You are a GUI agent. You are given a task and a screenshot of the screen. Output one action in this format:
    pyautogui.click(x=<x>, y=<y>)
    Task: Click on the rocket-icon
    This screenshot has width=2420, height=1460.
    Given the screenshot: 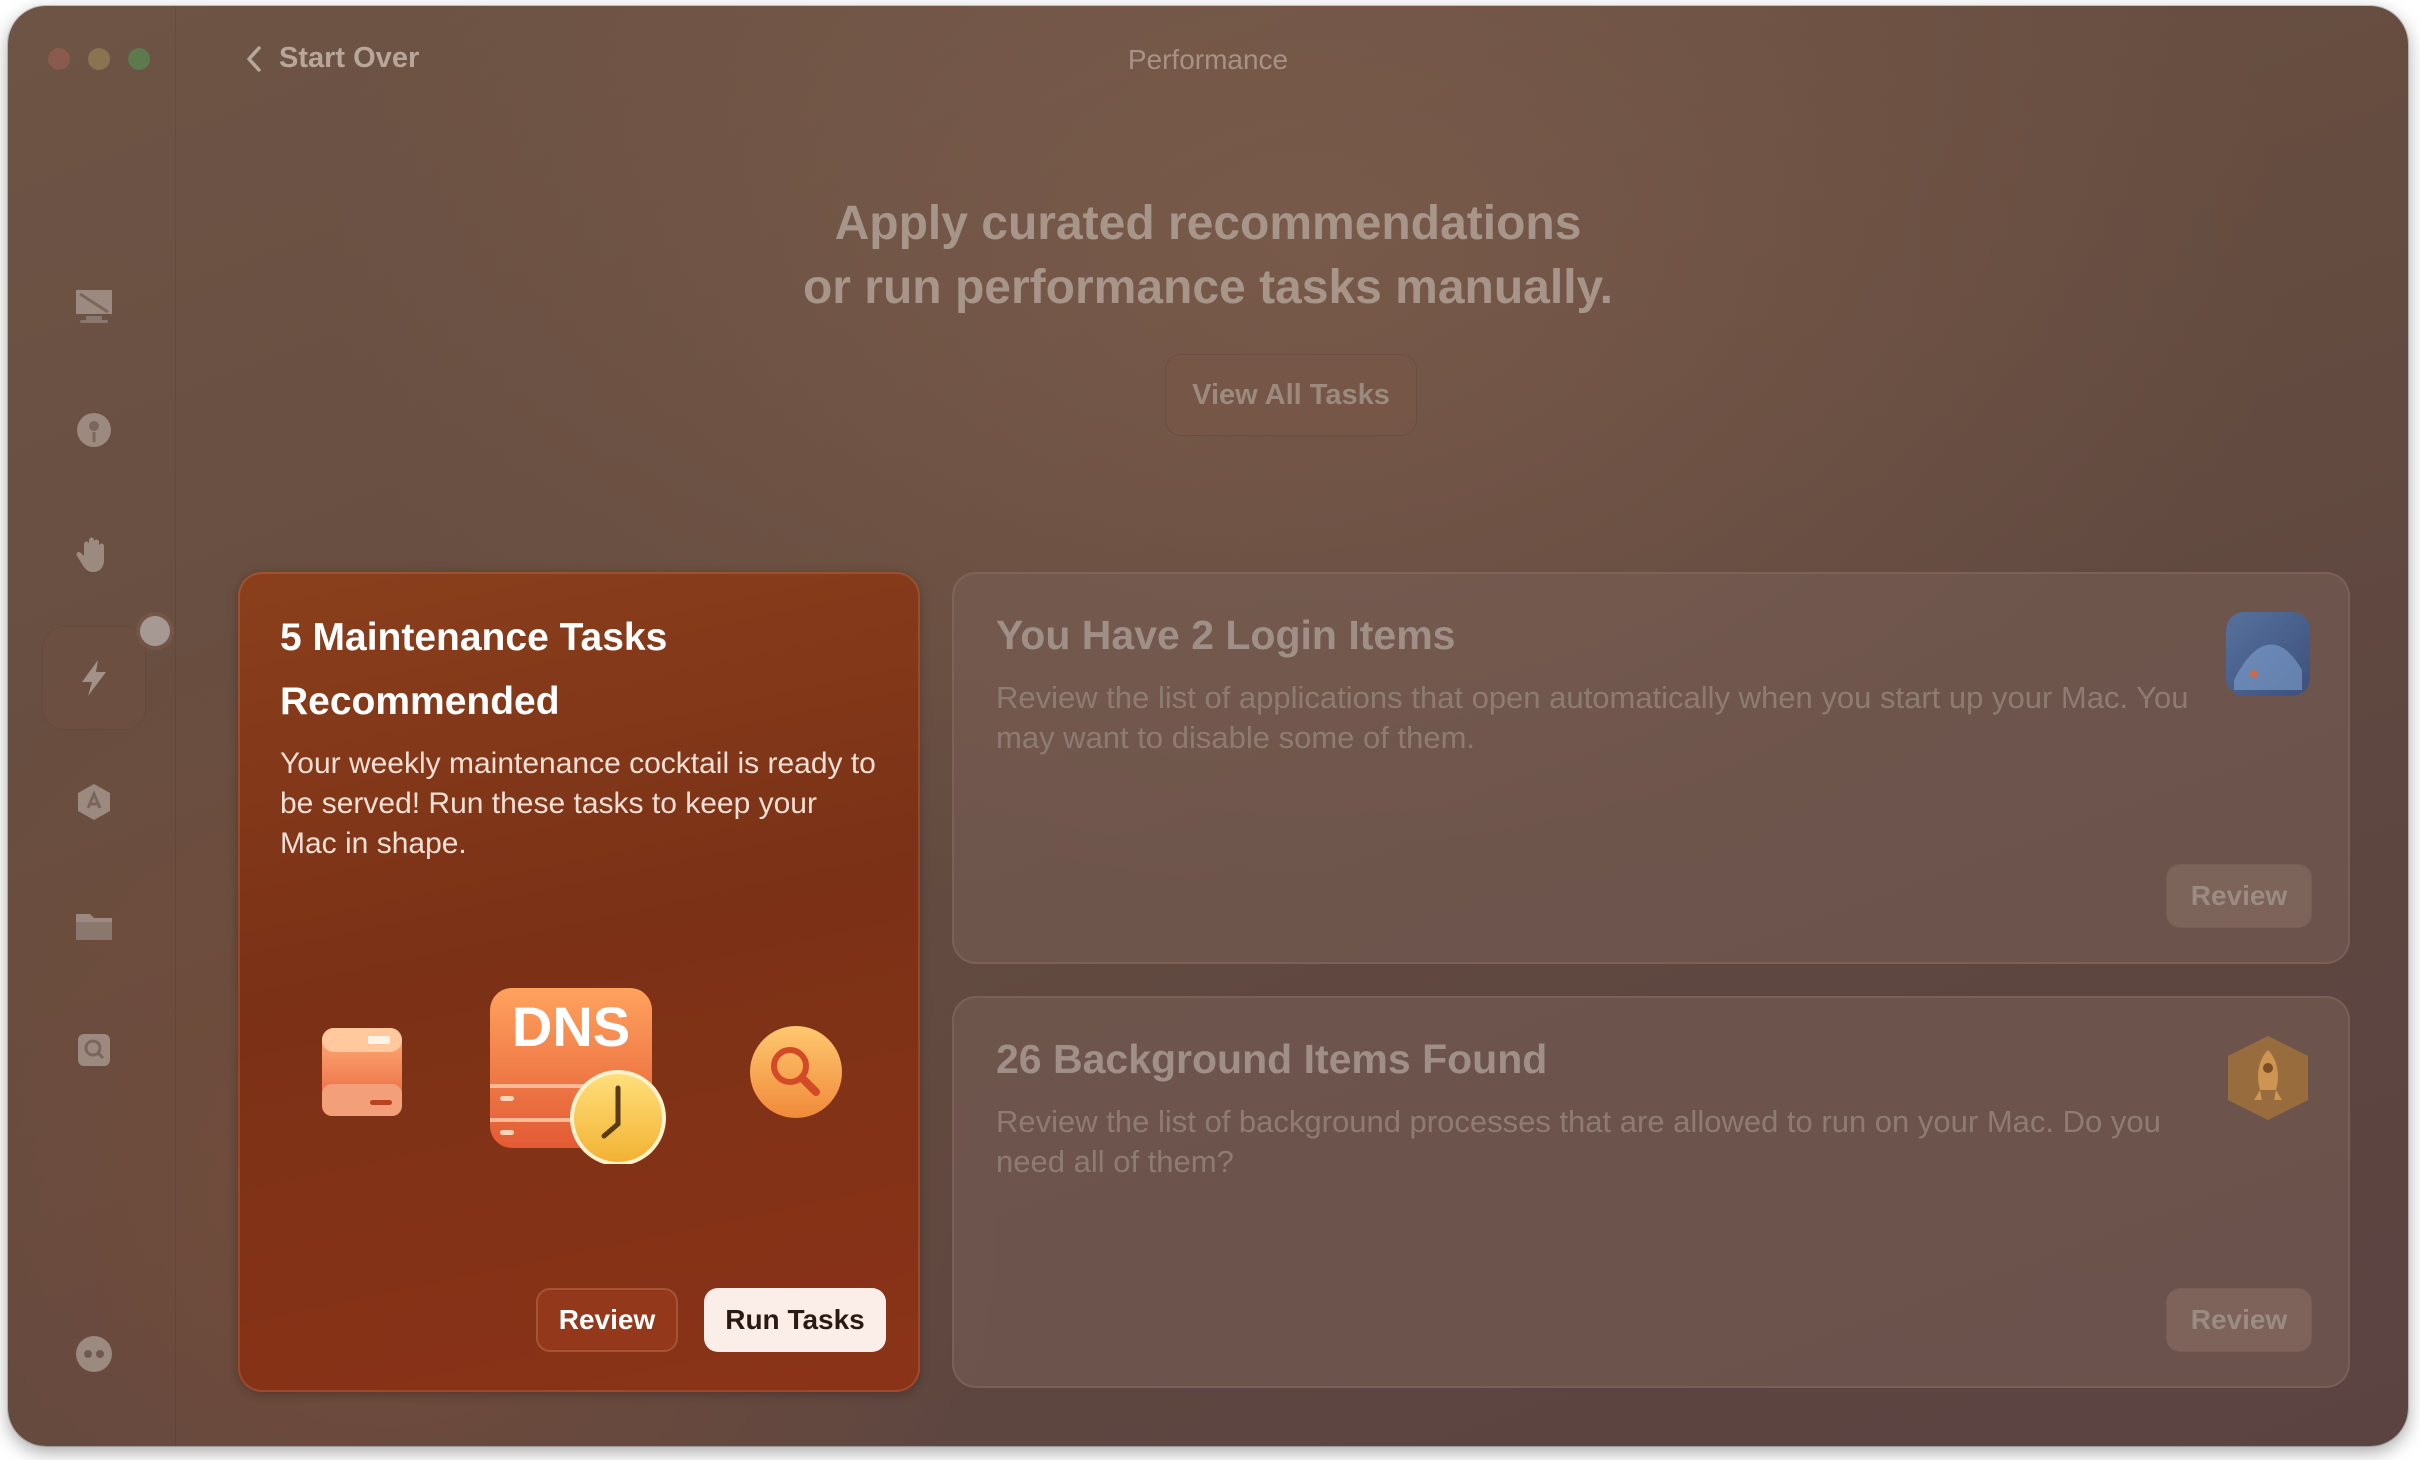 What is the action you would take?
    pyautogui.click(x=2268, y=1078)
    